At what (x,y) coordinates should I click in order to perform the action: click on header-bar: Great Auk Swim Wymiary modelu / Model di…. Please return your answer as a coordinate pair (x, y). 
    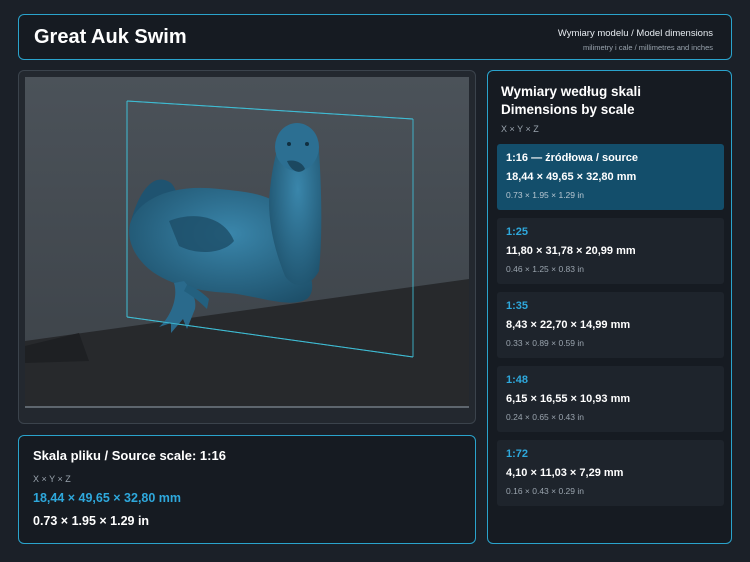
    Looking at the image, I should click on (375, 37).